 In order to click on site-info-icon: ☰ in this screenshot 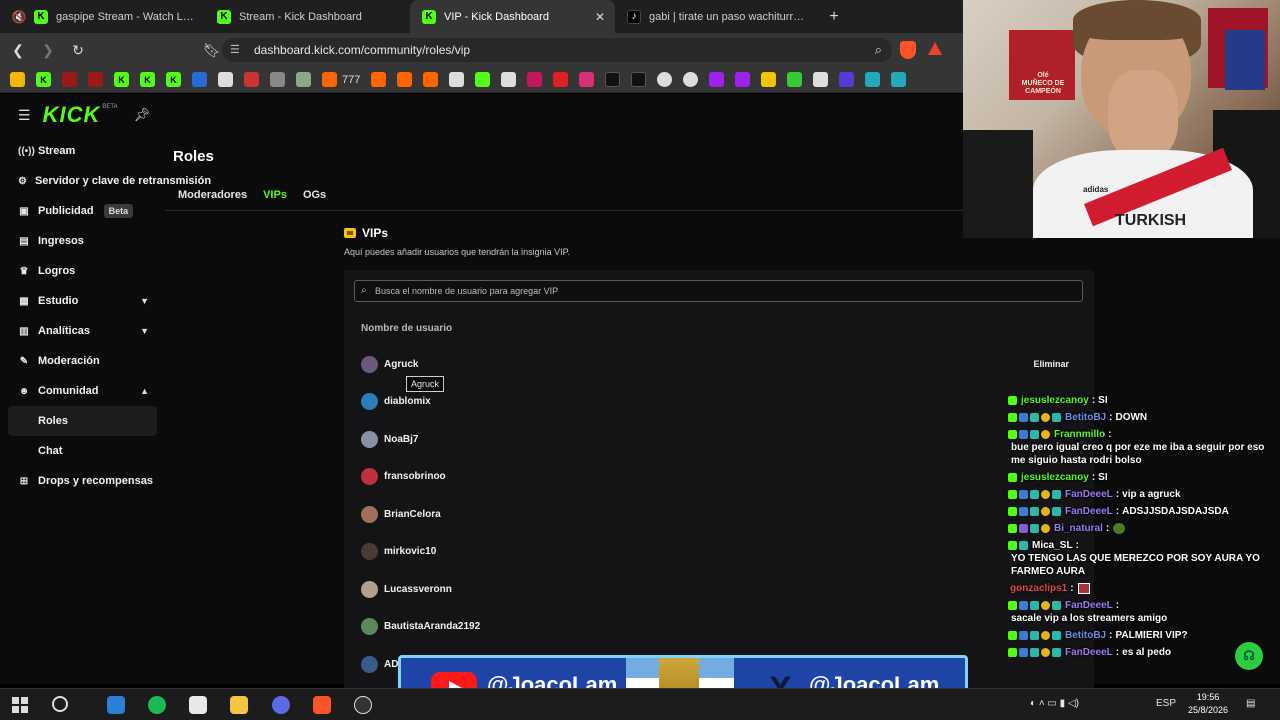, I will do `click(237, 50)`.